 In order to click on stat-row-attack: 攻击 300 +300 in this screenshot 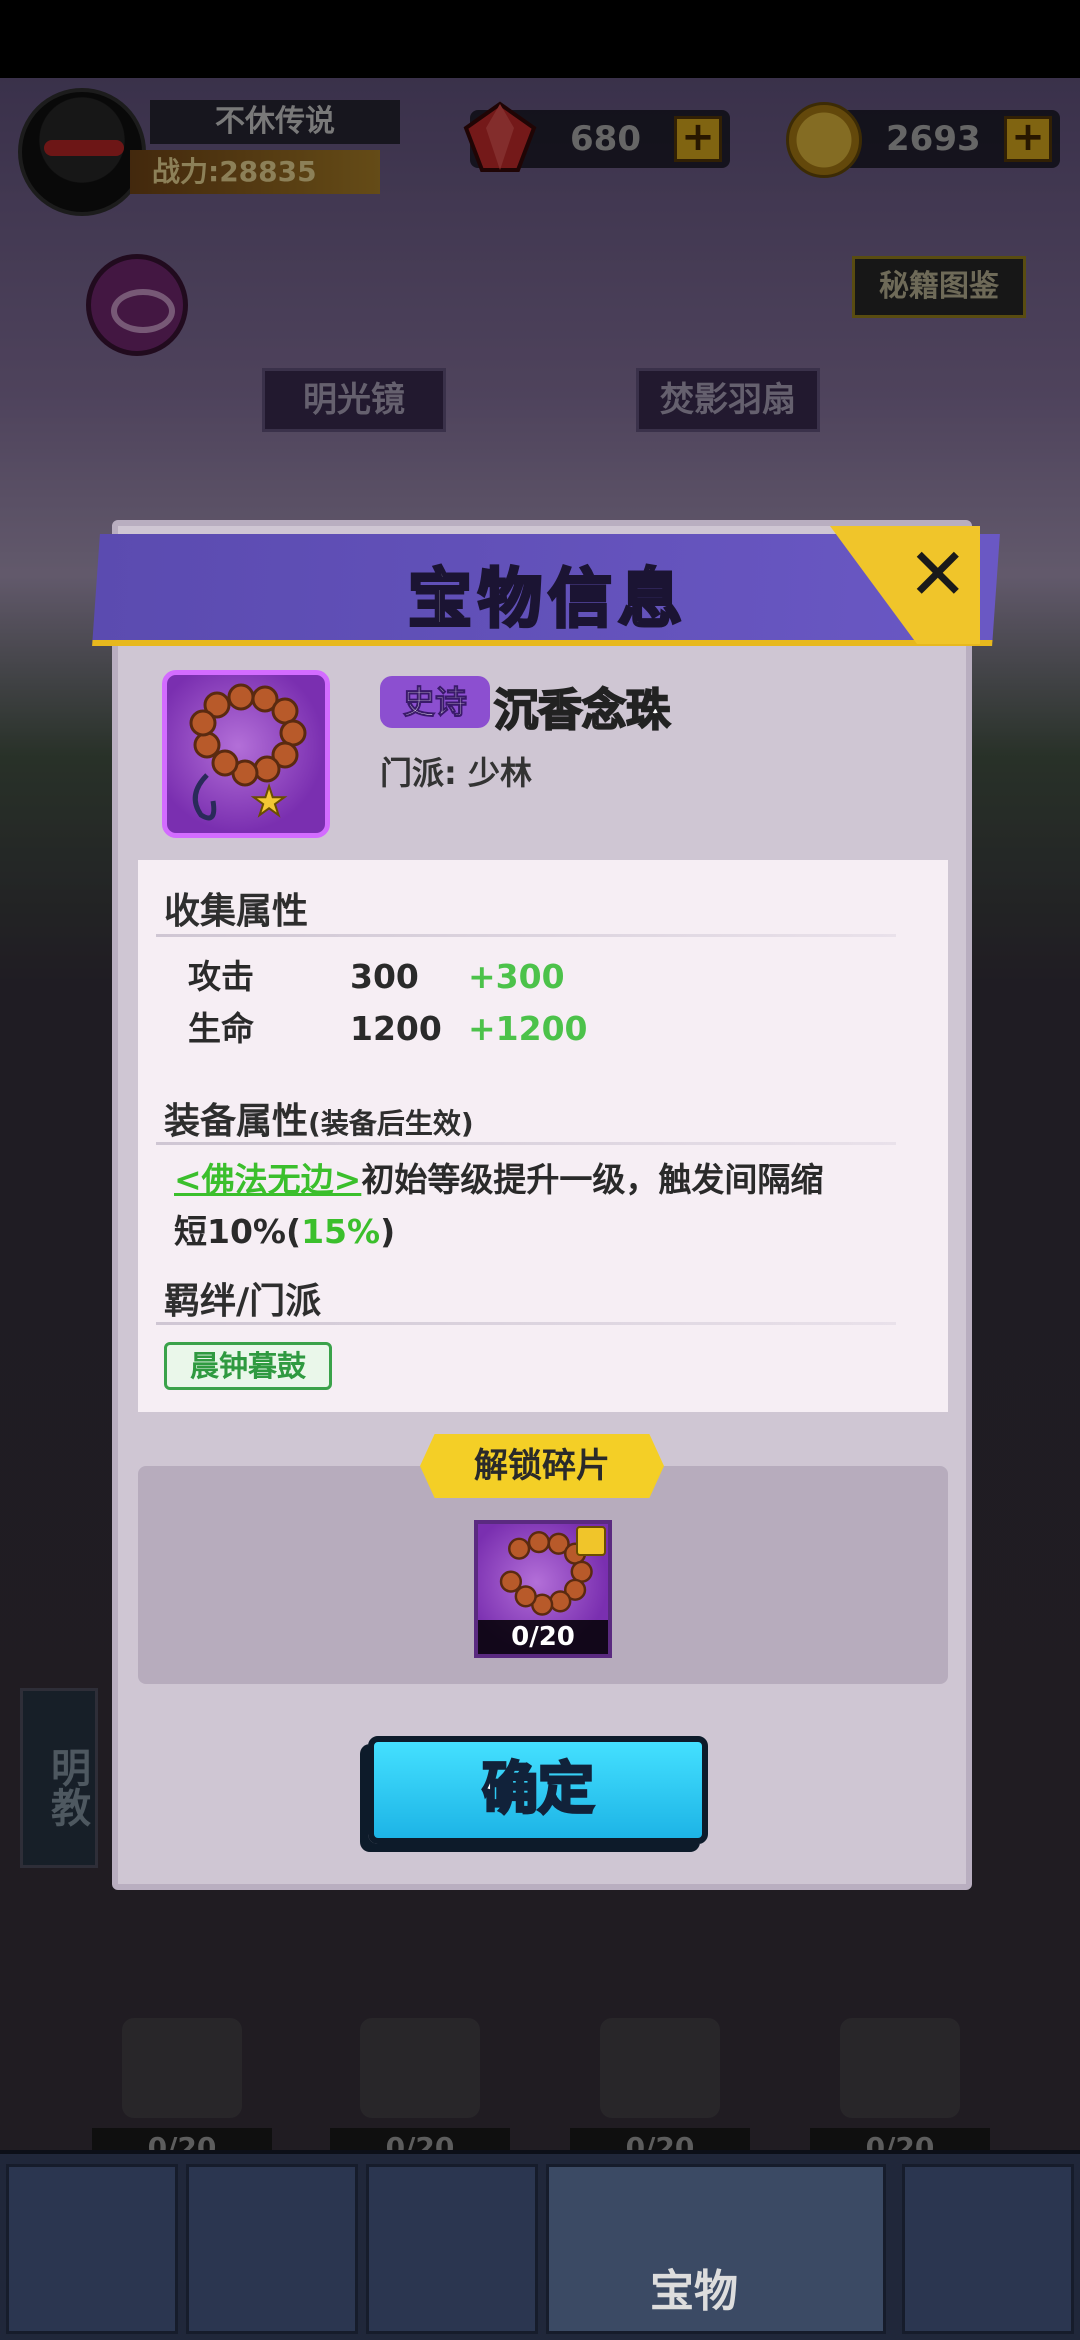, I will do `click(376, 974)`.